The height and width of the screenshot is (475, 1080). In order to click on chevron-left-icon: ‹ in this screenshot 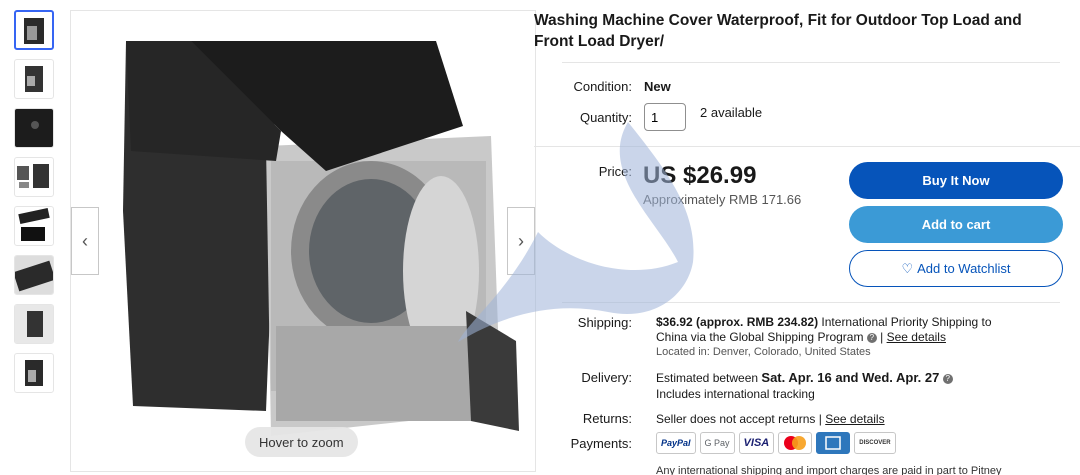, I will do `click(85, 240)`.